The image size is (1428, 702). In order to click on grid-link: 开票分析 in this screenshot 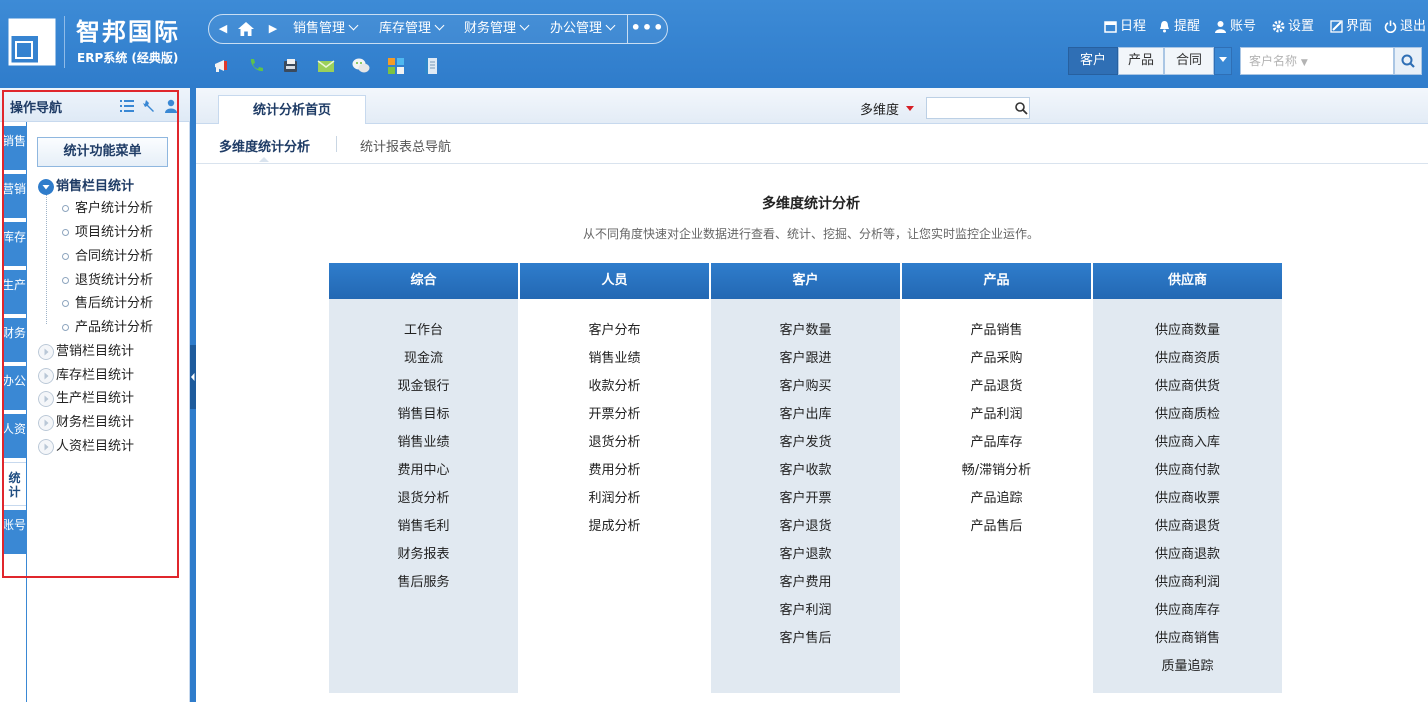, I will do `click(614, 412)`.